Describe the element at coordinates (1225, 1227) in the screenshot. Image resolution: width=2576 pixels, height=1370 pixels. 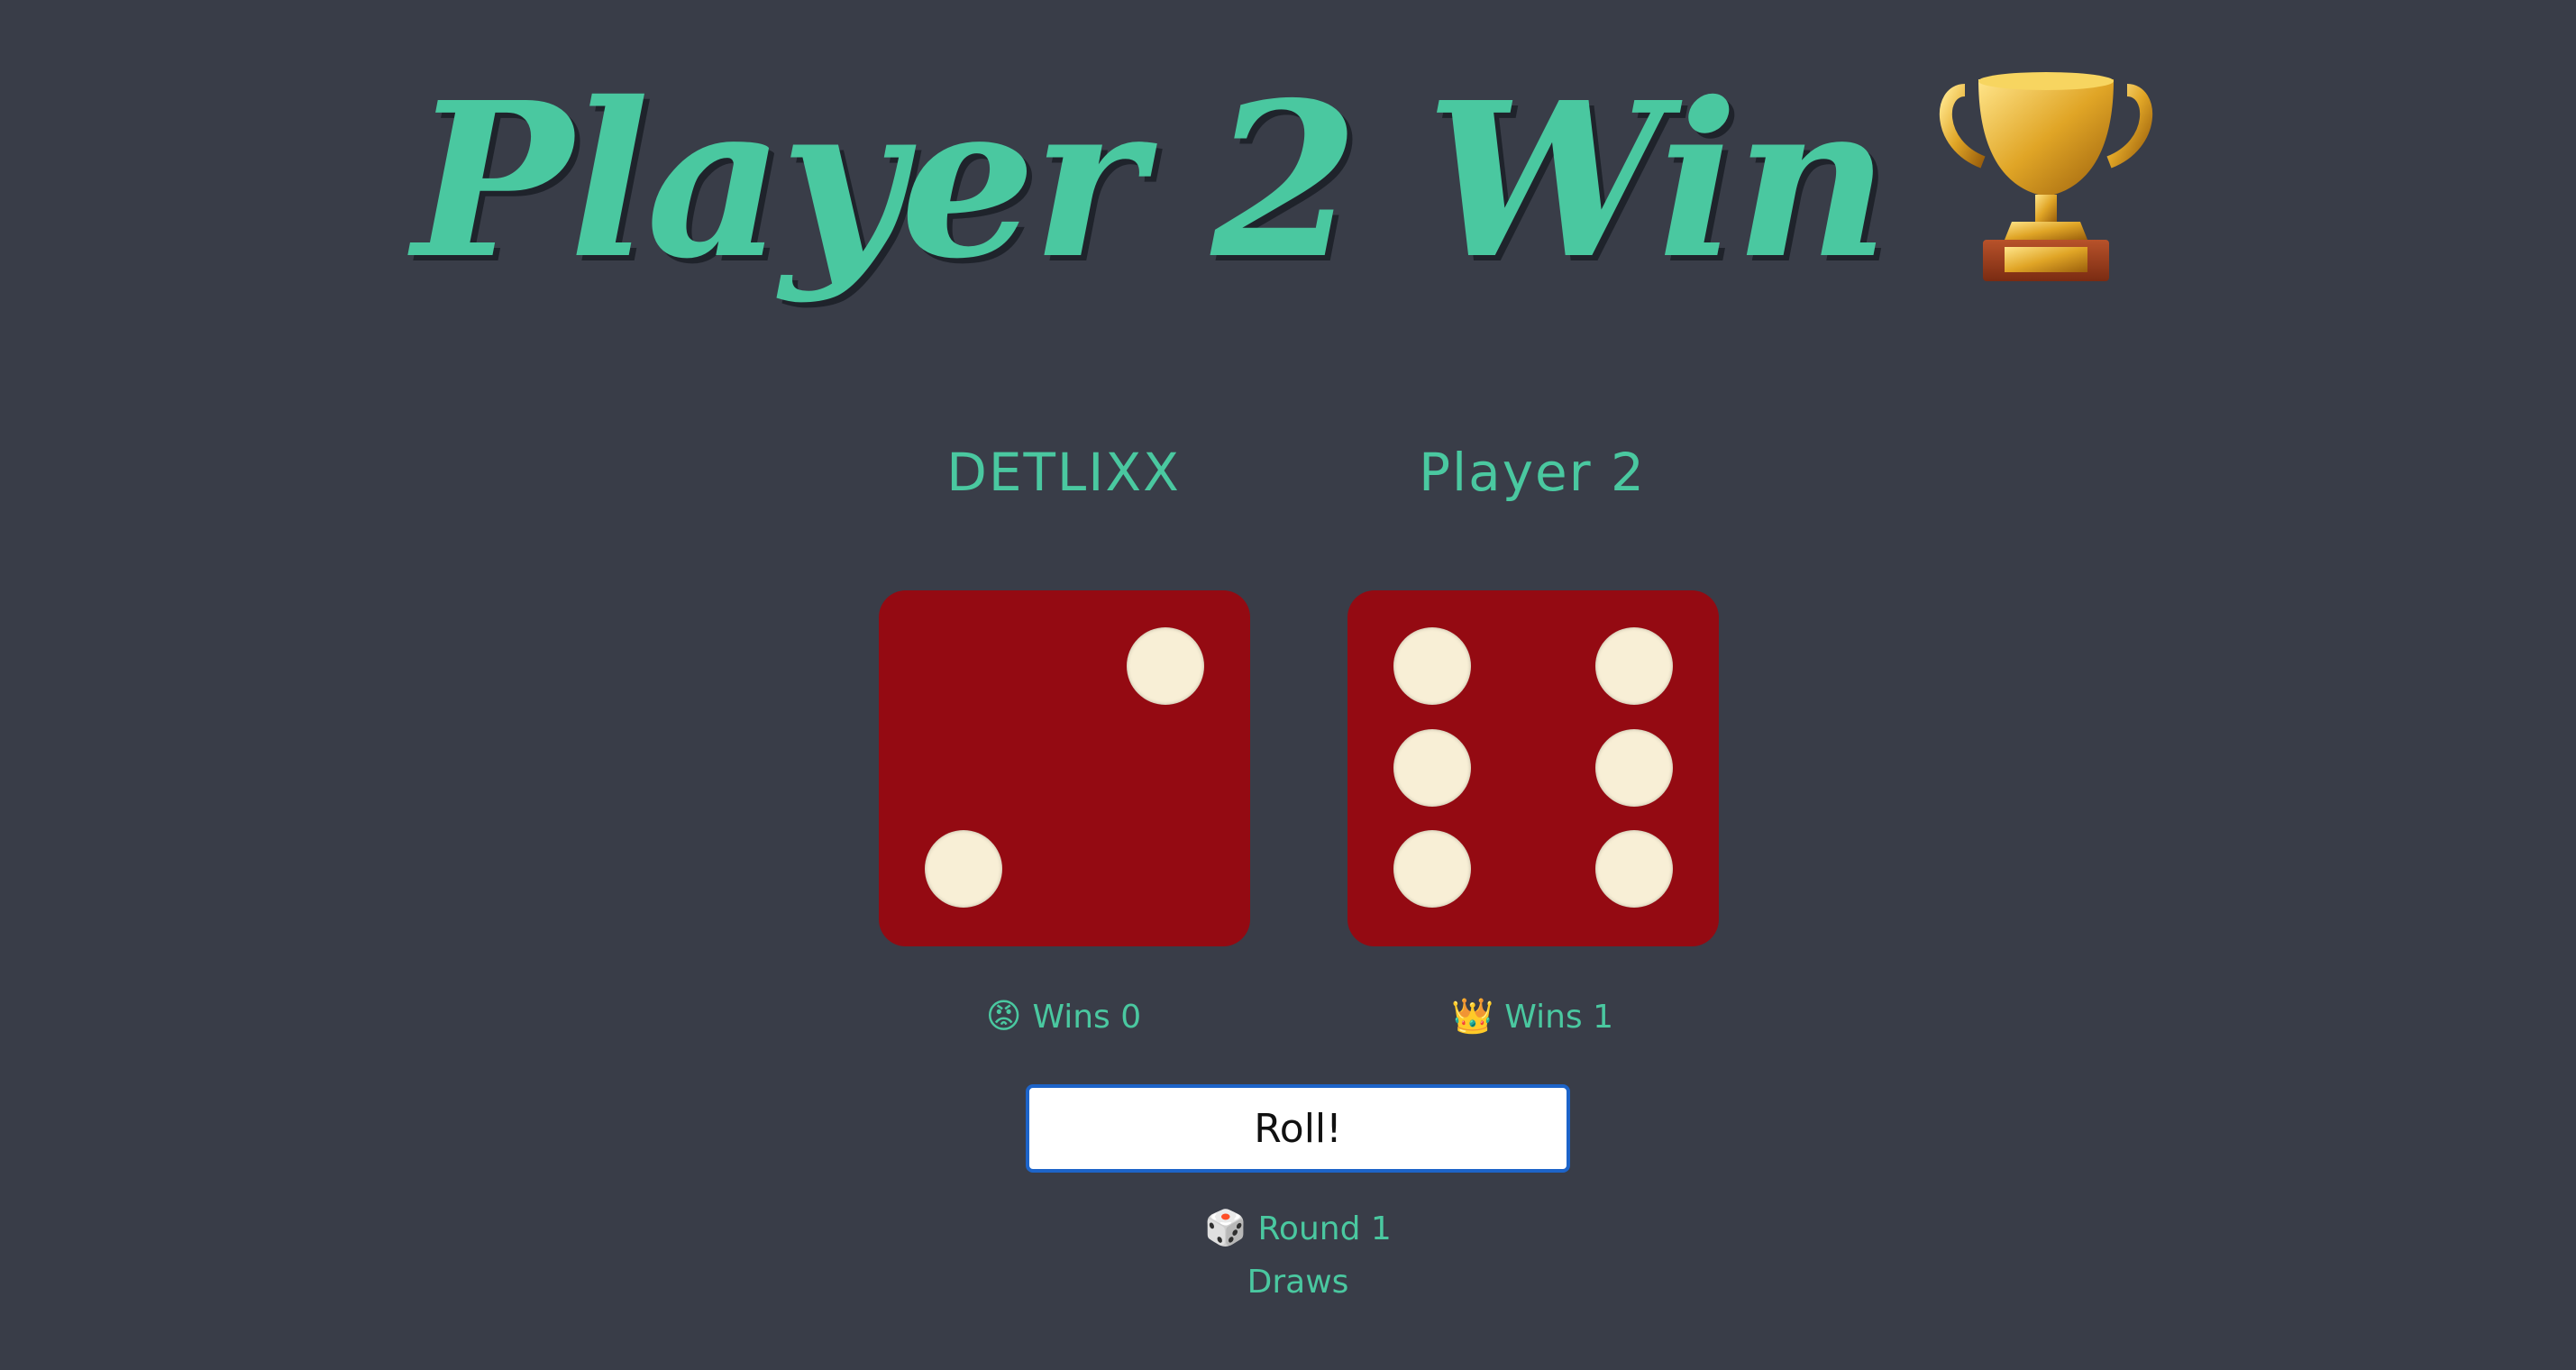
I see `die-icon: 🎲` at that location.